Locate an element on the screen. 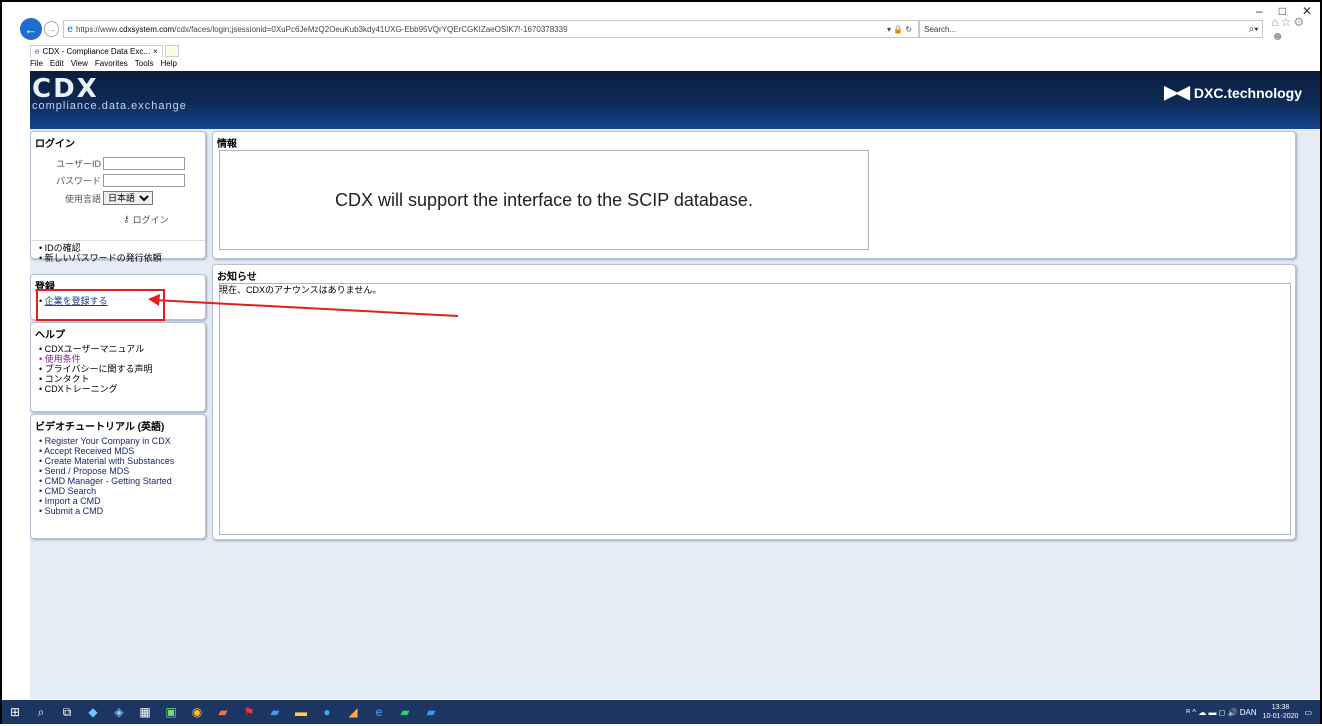 The image size is (1322, 726). tab-cdx: e CDX - Compliance Data Exc... × is located at coordinates (96, 51).